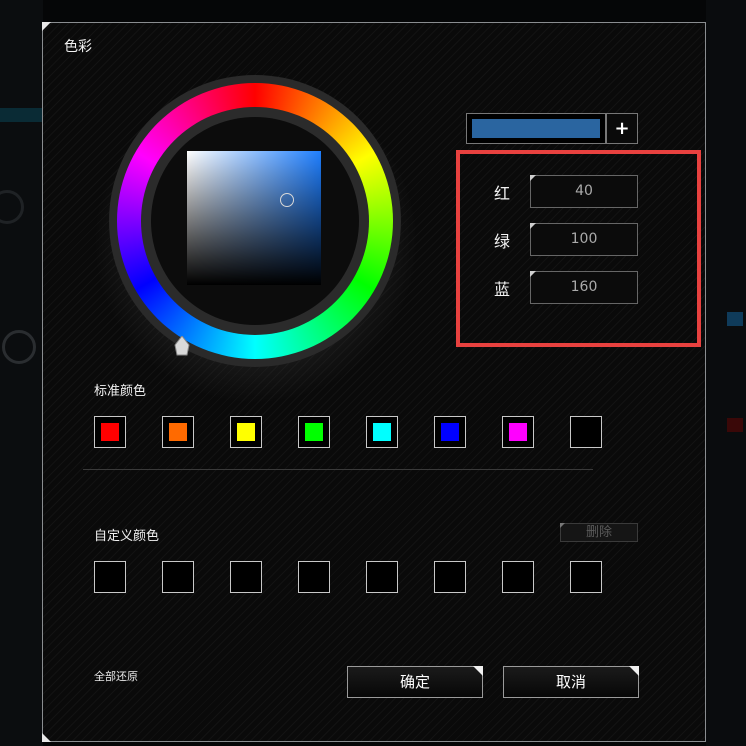  Describe the element at coordinates (726, 373) in the screenshot. I see `background-app-right` at that location.